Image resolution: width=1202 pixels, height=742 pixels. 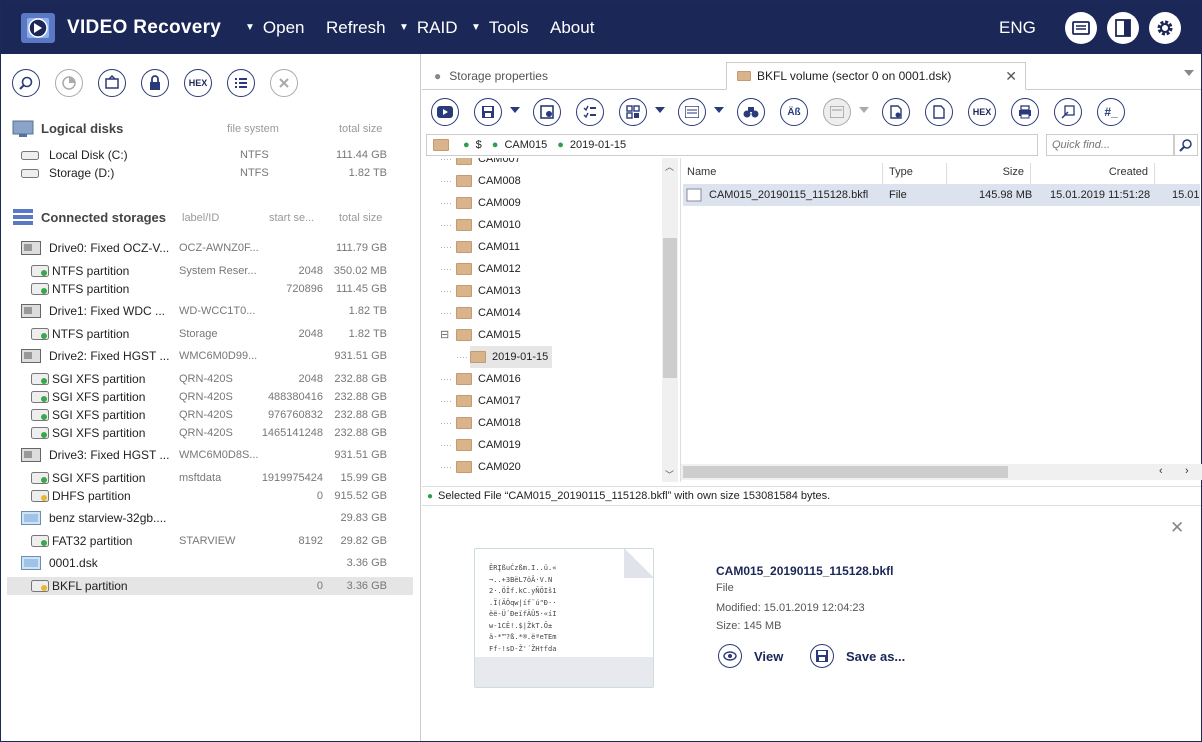 What do you see at coordinates (275, 28) in the screenshot?
I see `menu-open: ▼ Open` at bounding box center [275, 28].